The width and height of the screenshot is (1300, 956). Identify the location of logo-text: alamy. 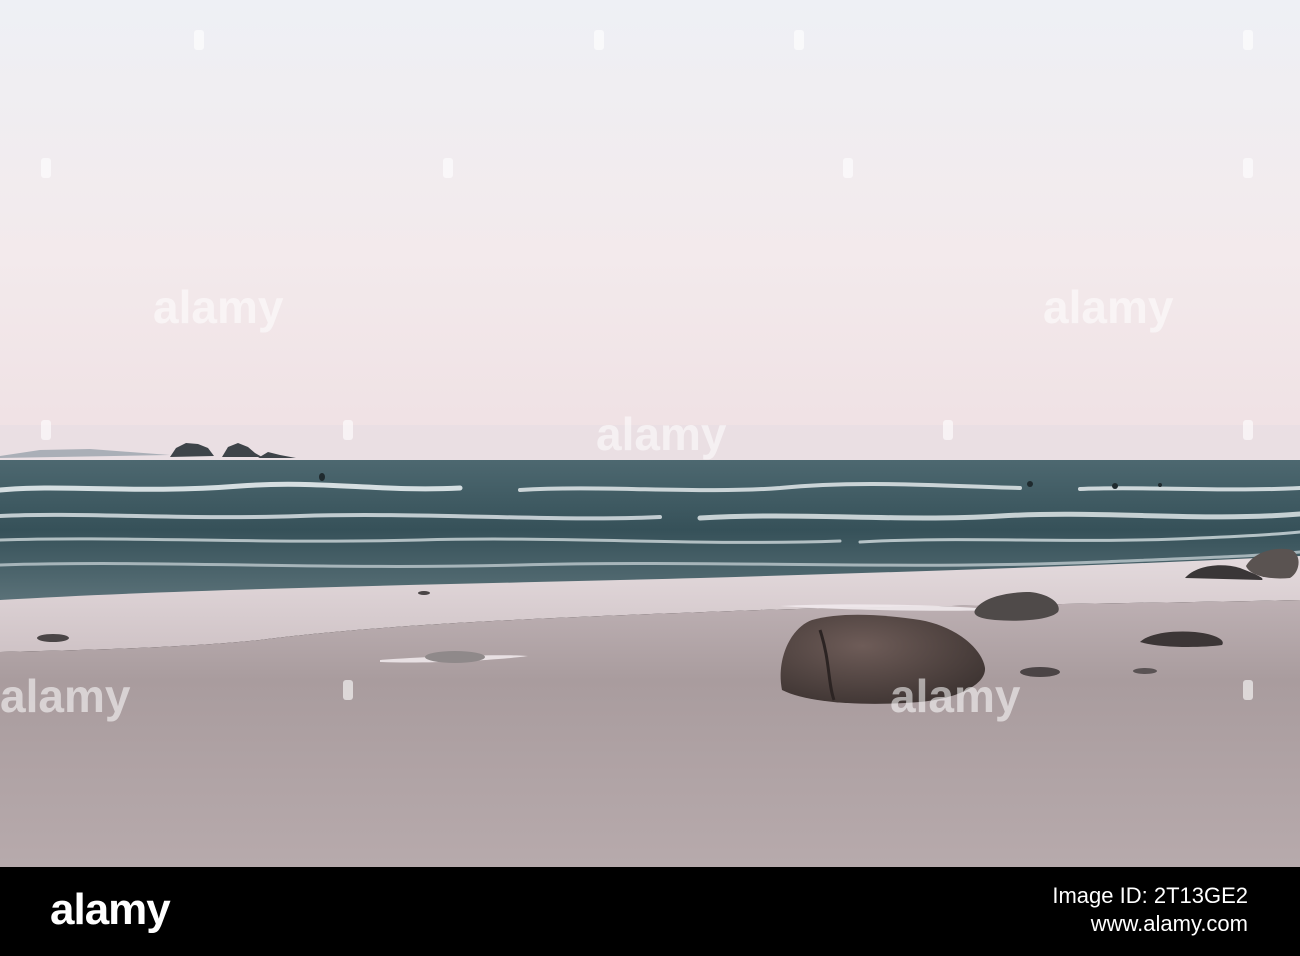
(110, 909).